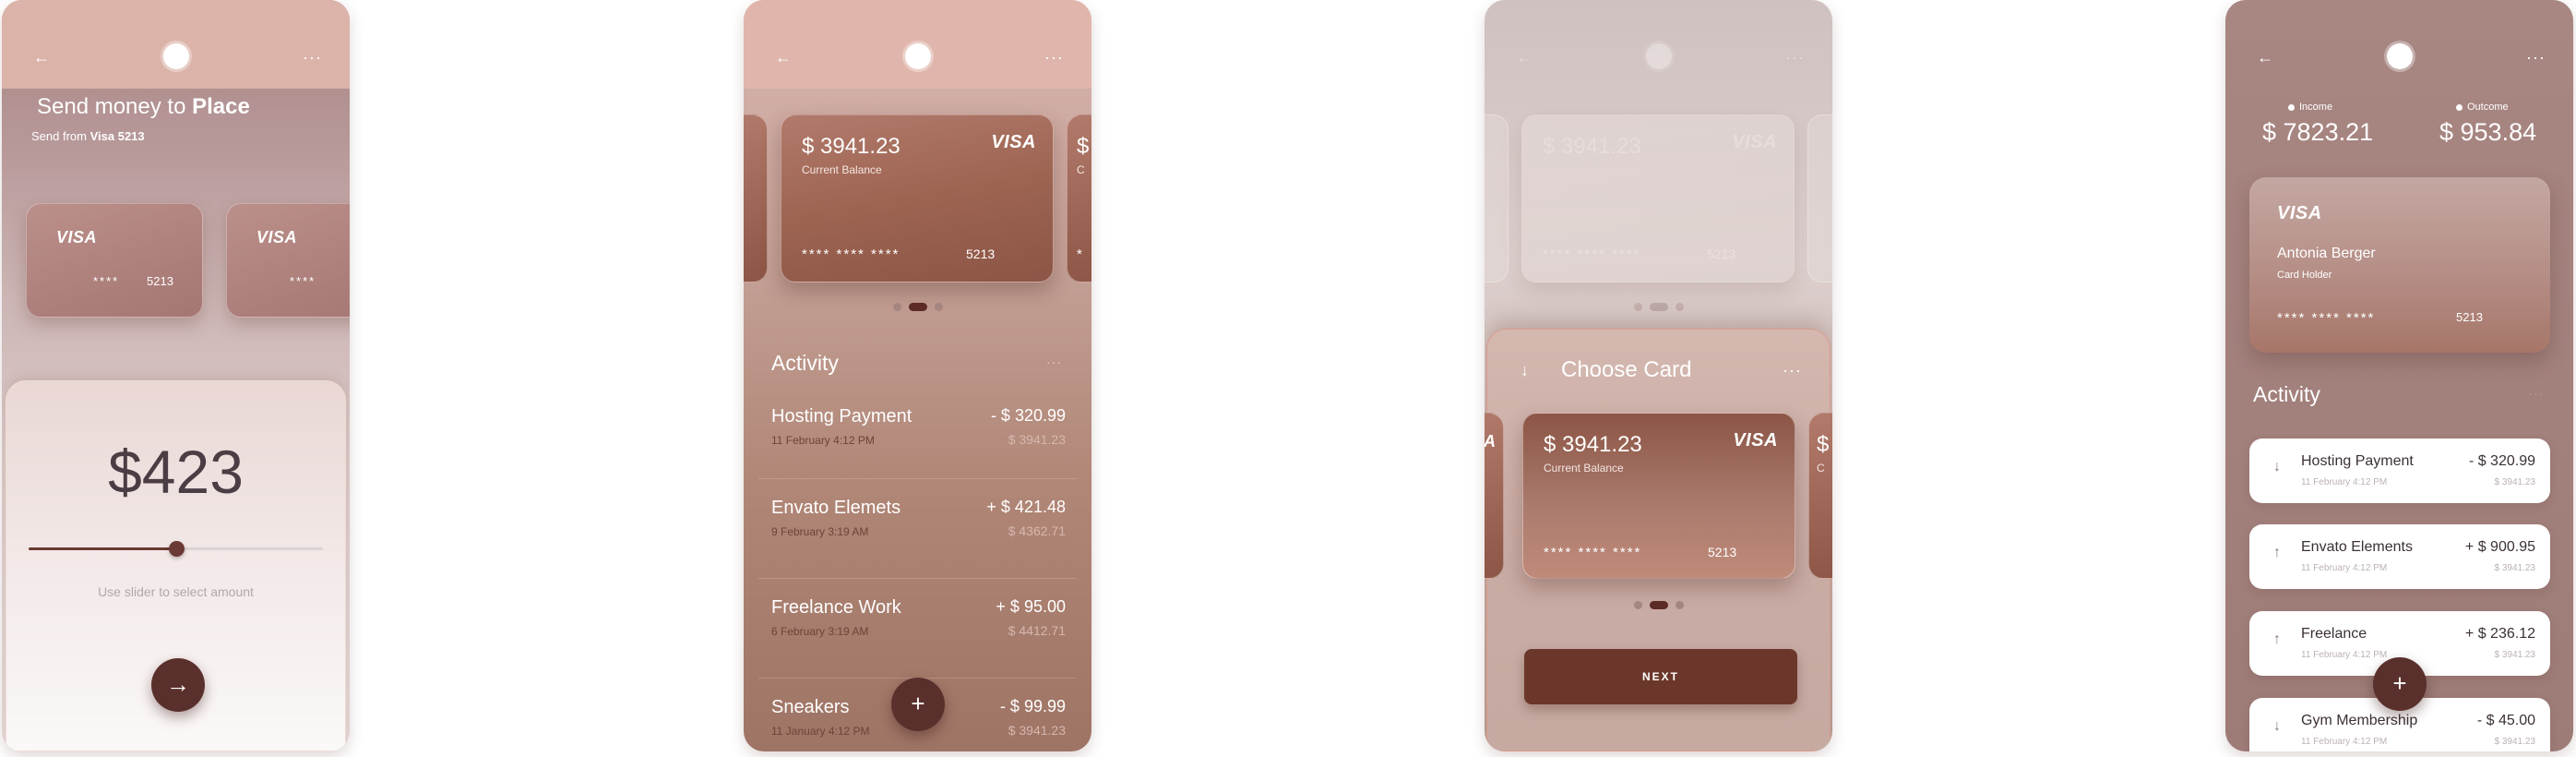  Describe the element at coordinates (1820, 496) in the screenshot. I see `next-card-peek: $ C` at that location.